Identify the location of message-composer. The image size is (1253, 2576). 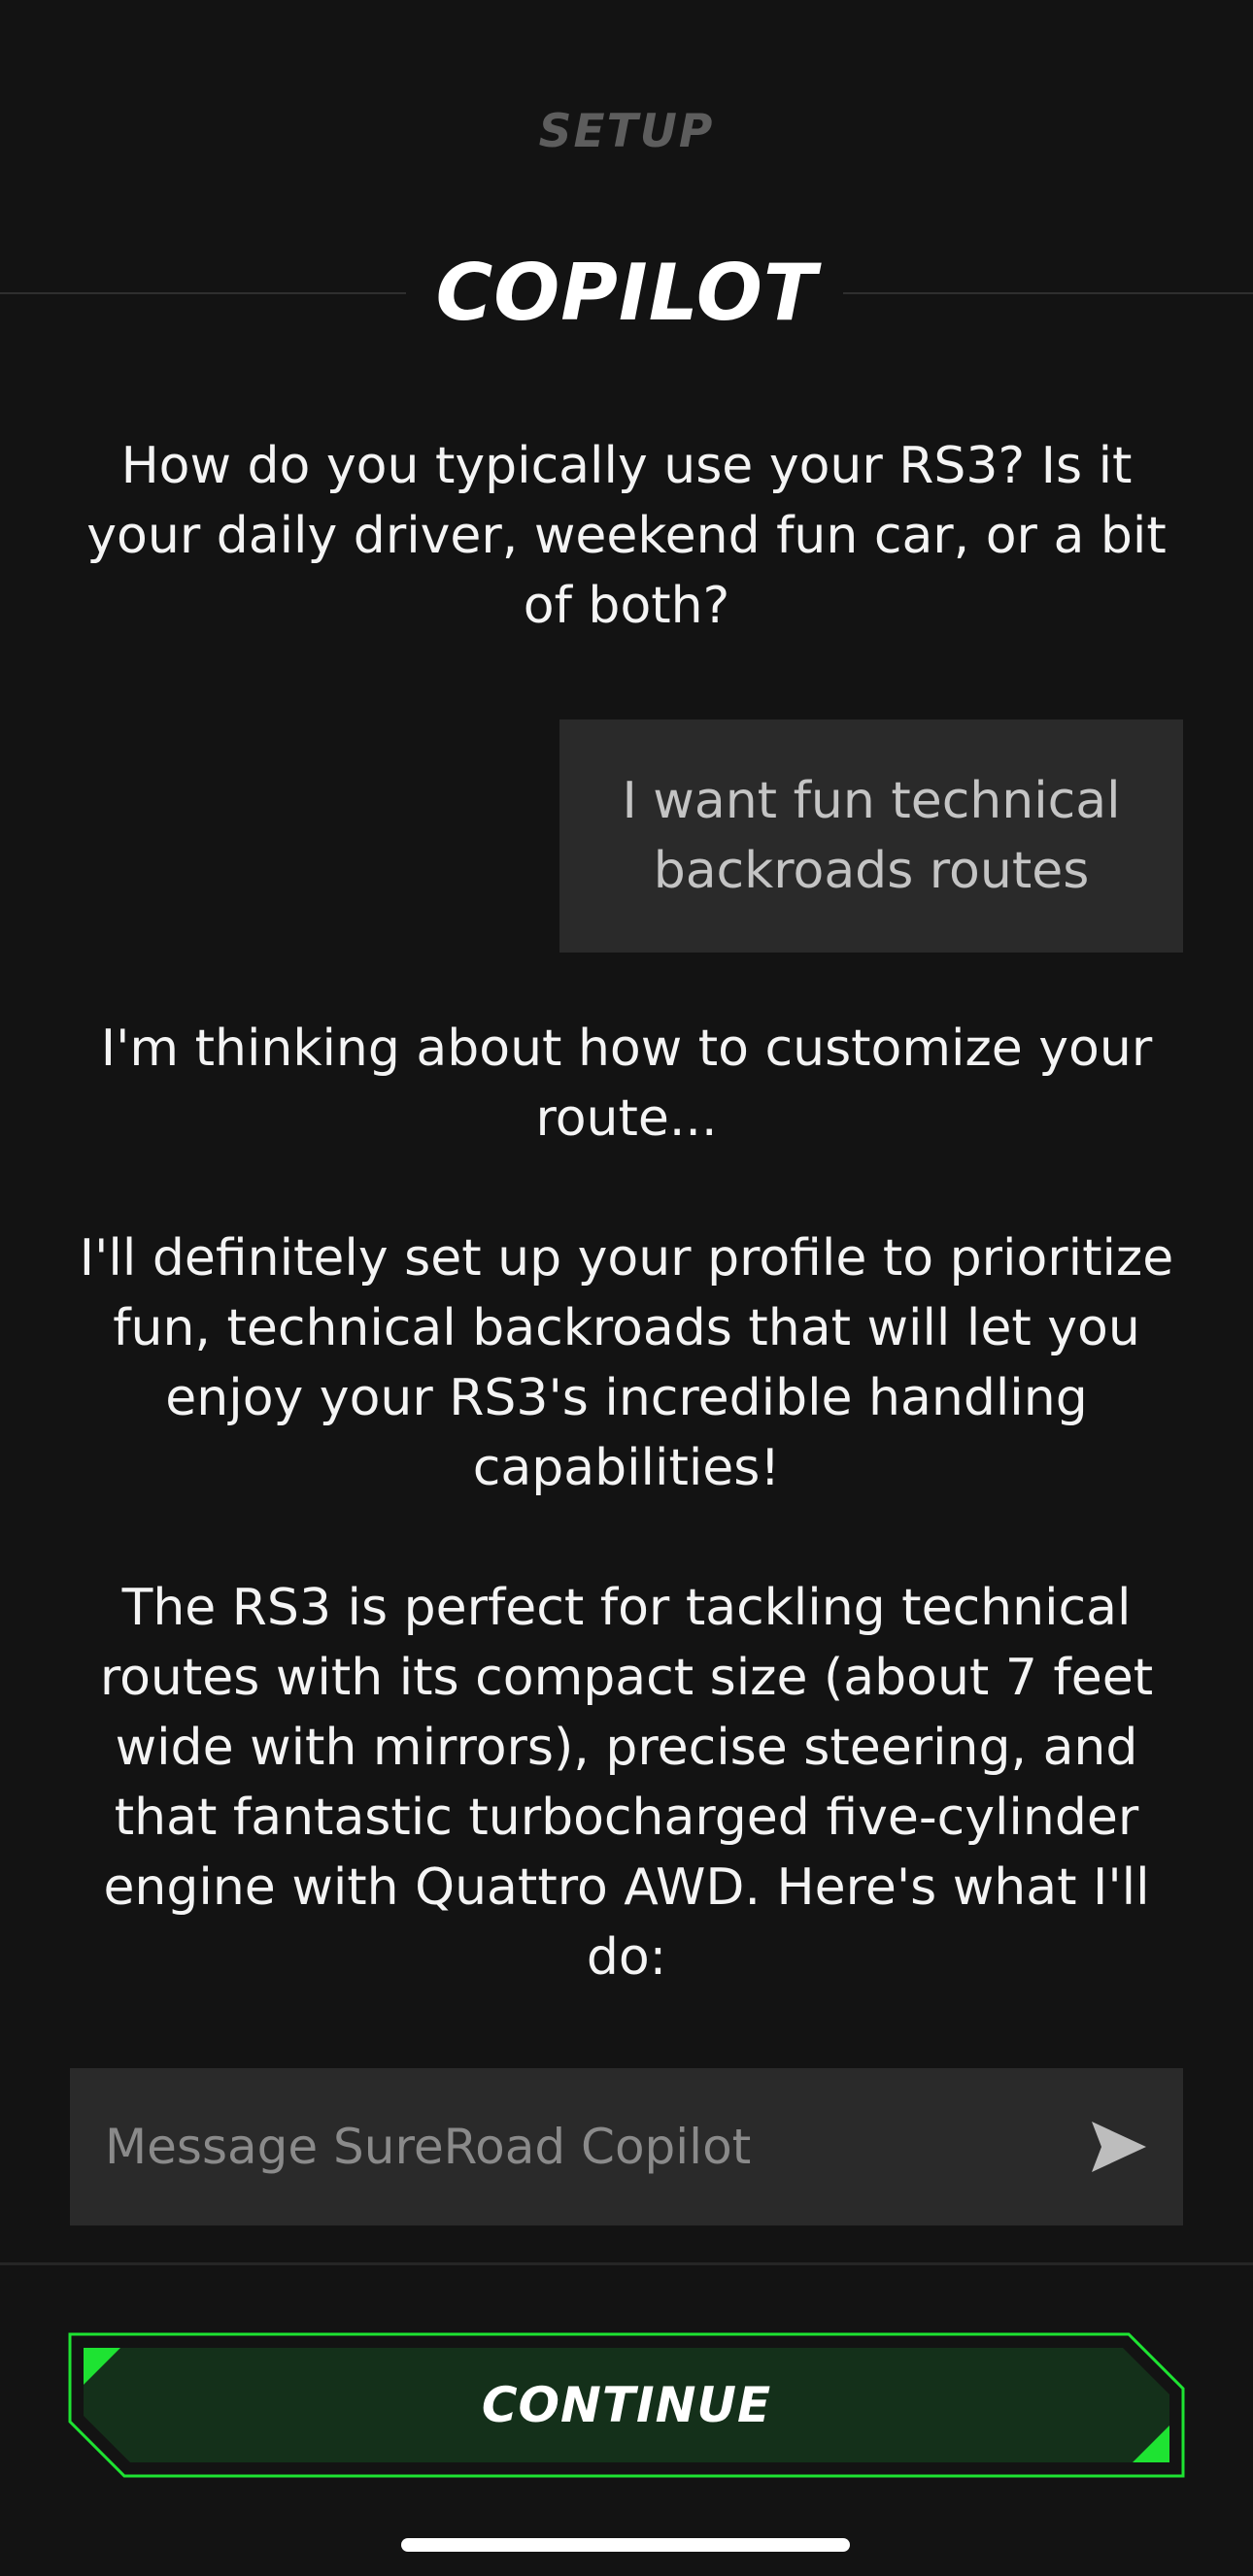
(626, 2147).